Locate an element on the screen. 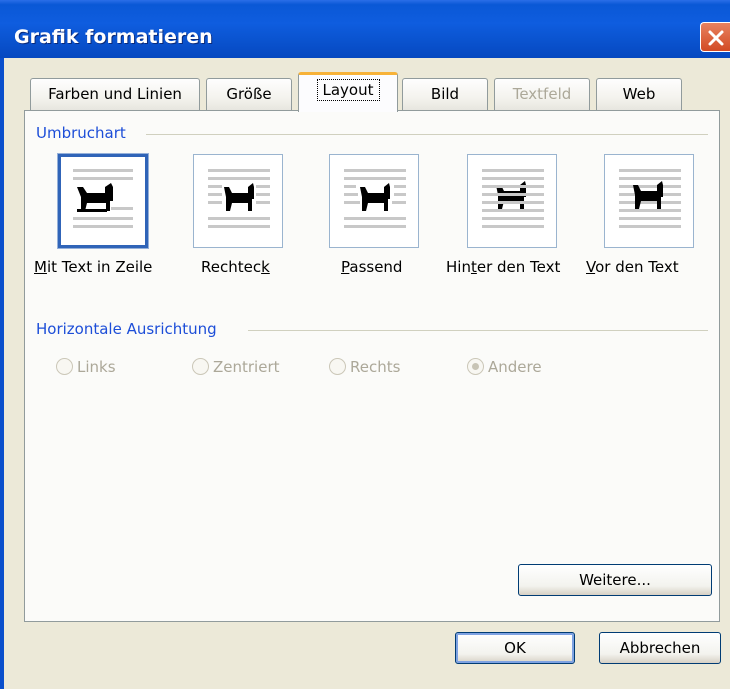  tab-label: Web is located at coordinates (639, 94).